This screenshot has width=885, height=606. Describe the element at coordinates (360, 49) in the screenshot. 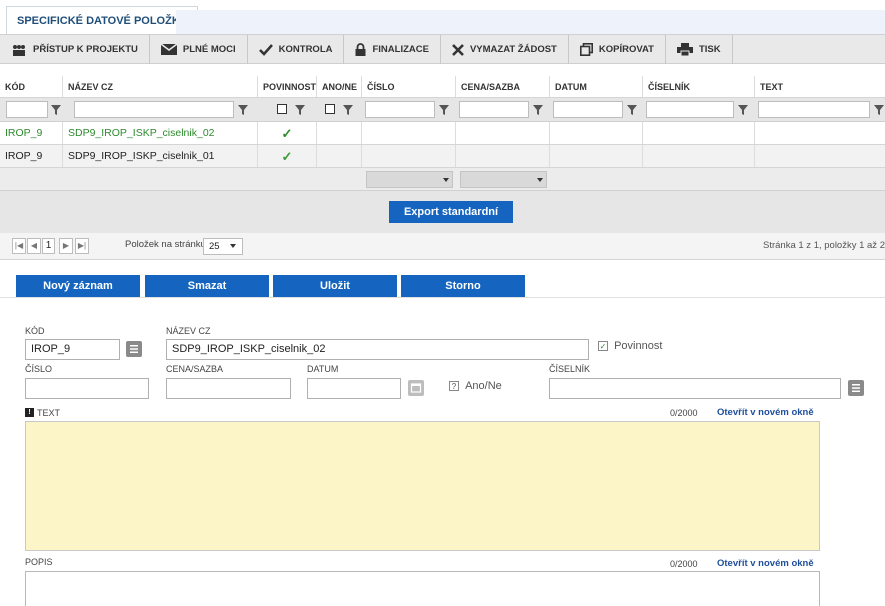

I see `lock-icon` at that location.